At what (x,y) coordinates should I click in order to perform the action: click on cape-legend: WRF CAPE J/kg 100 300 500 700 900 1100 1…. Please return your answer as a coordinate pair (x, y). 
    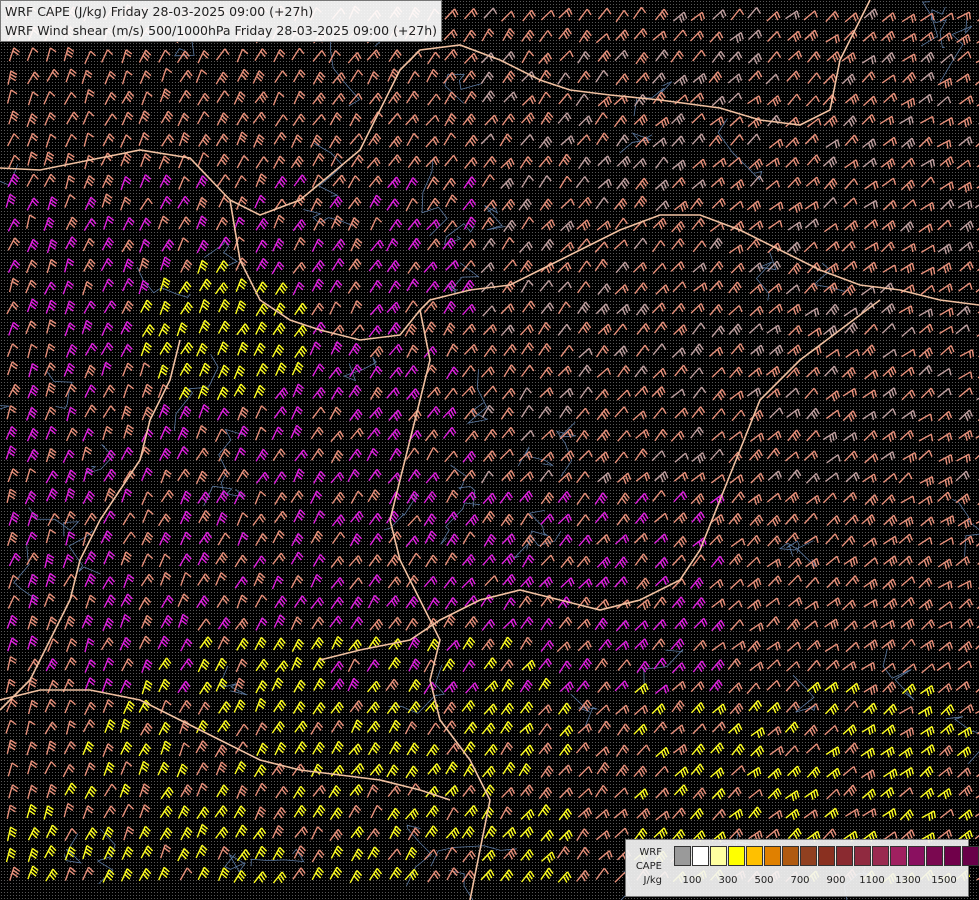
    Looking at the image, I should click on (802, 868).